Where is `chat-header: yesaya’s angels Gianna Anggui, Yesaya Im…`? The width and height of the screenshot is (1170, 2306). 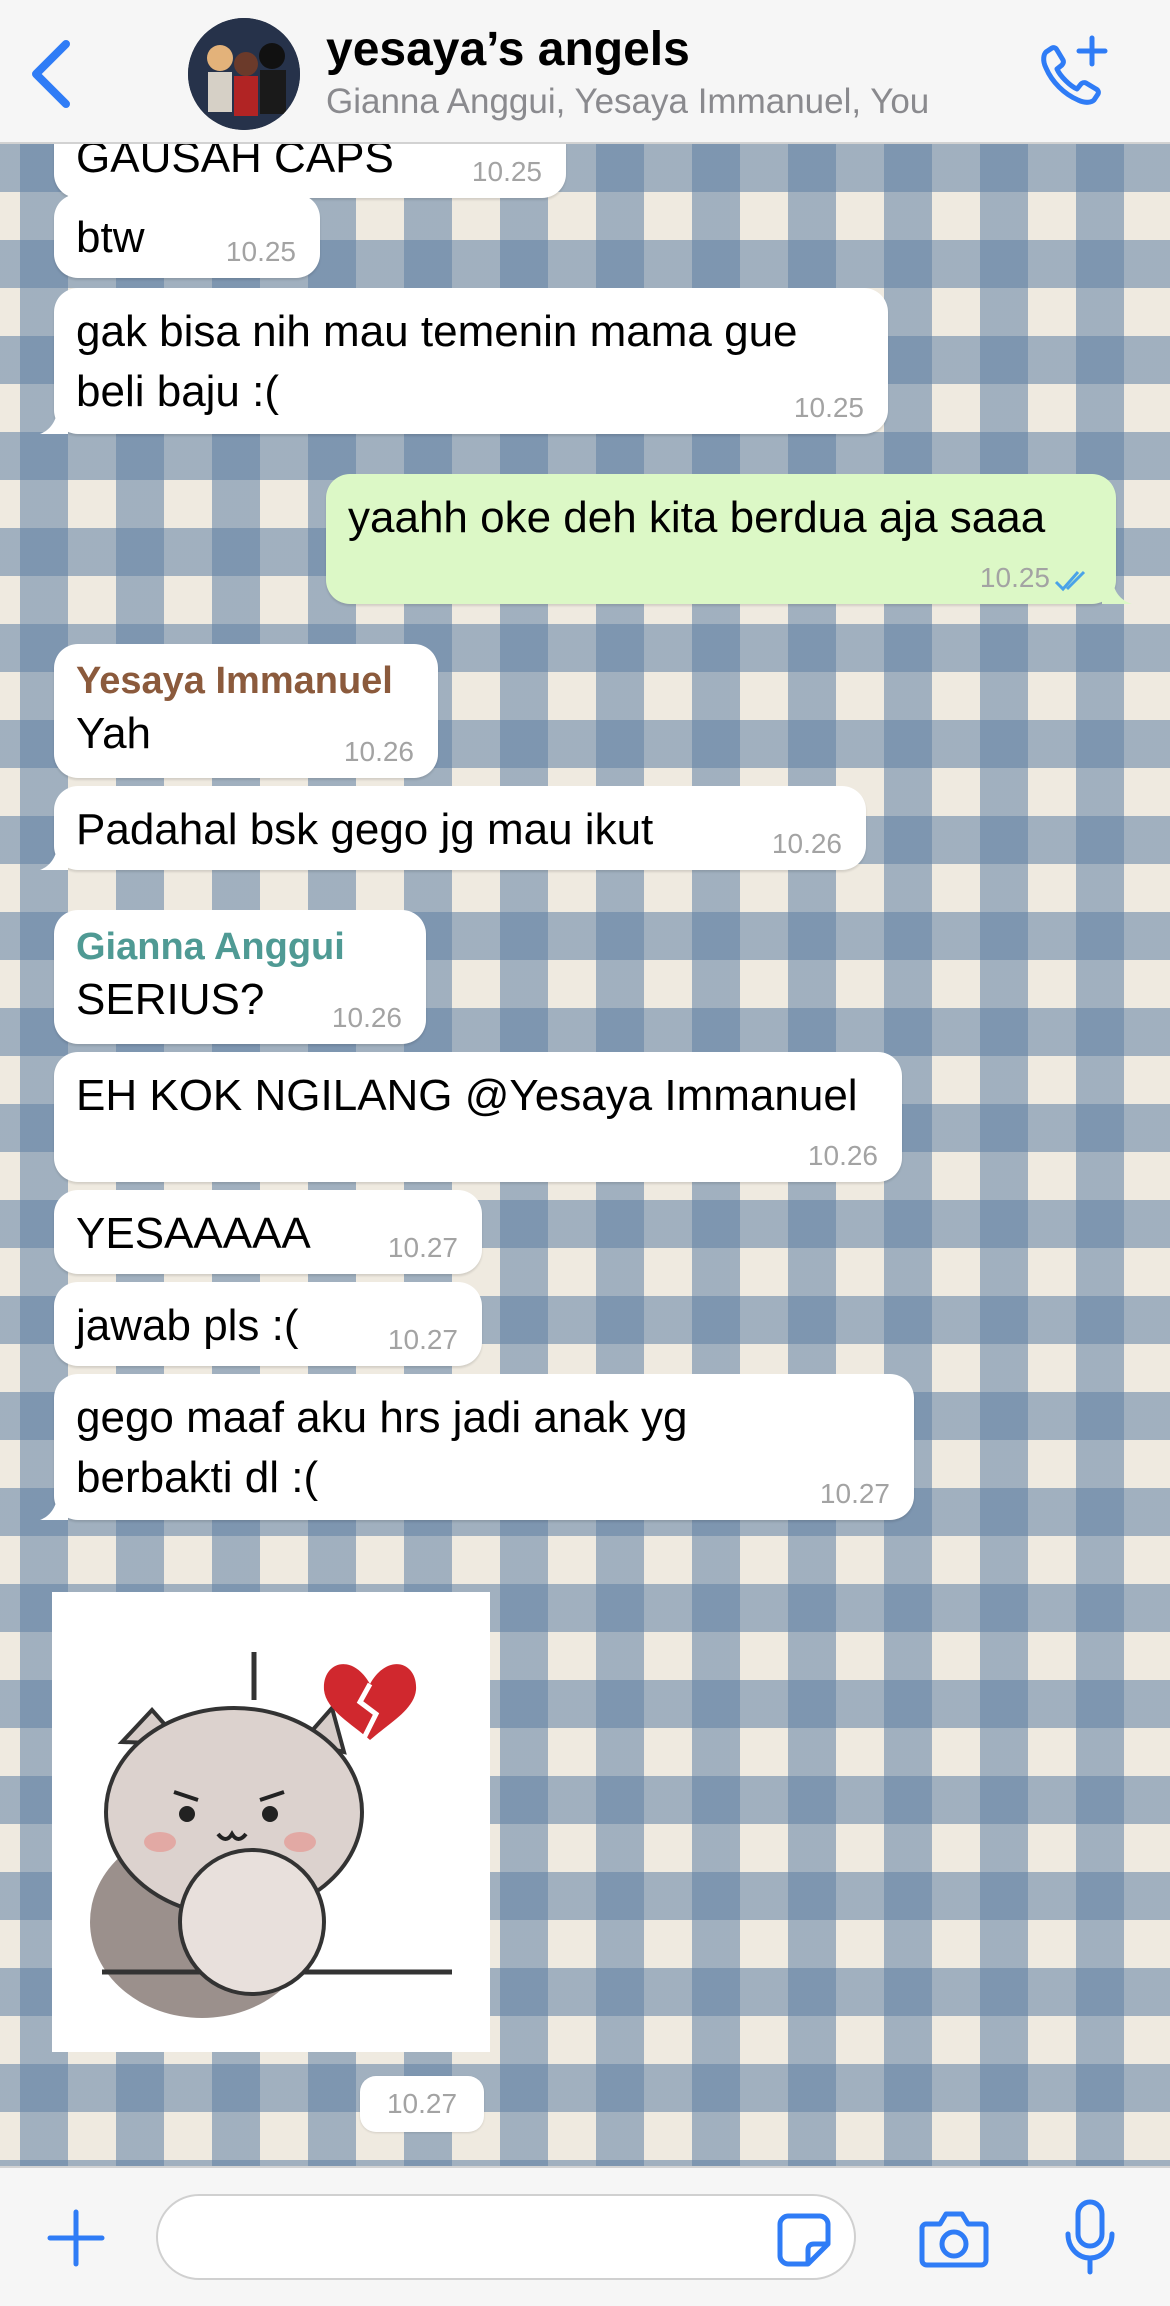 chat-header: yesaya’s angels Gianna Anggui, Yesaya Im… is located at coordinates (585, 72).